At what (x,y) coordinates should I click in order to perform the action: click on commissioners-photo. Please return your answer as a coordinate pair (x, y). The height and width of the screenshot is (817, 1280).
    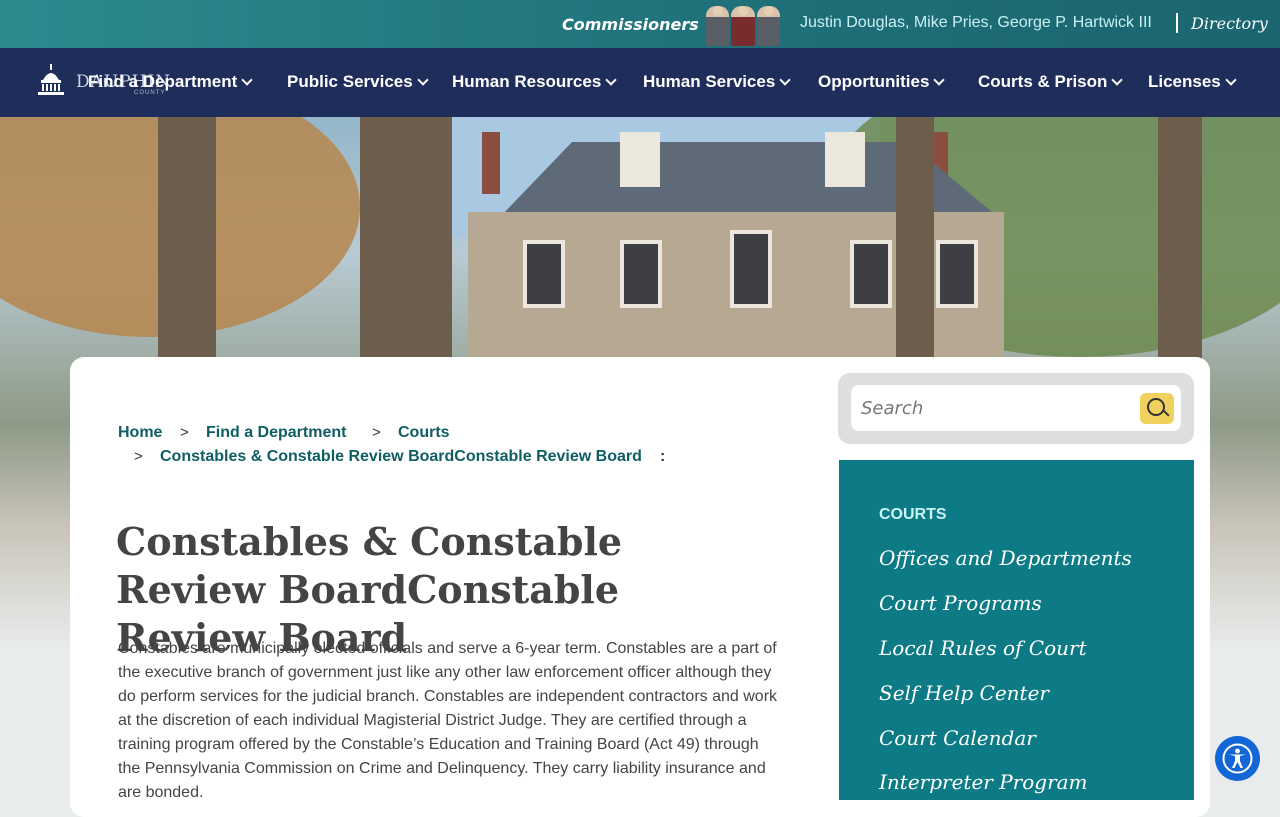
    Looking at the image, I should click on (743, 25).